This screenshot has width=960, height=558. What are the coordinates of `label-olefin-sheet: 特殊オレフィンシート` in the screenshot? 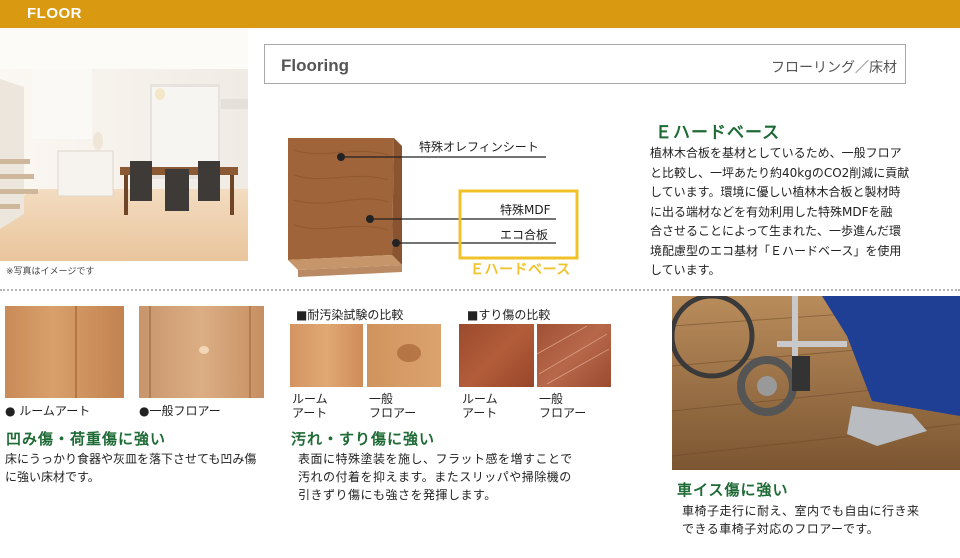 It's located at (479, 147).